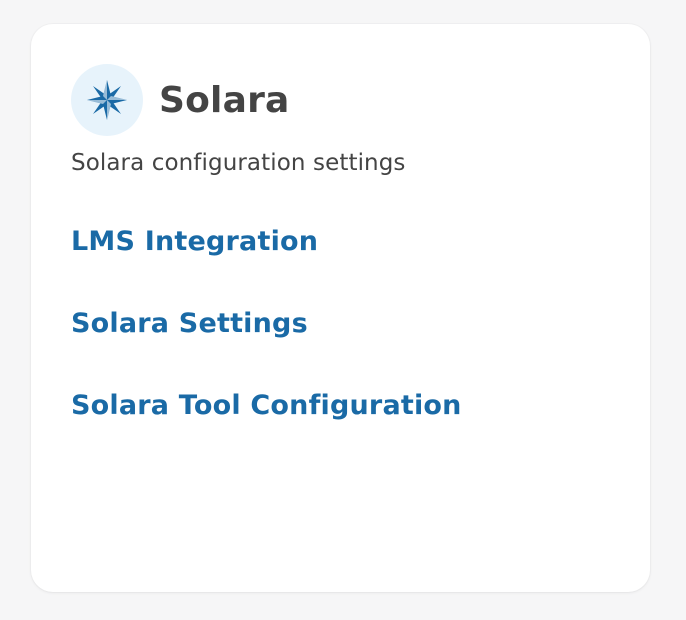  What do you see at coordinates (107, 100) in the screenshot?
I see `compass-star-icon` at bounding box center [107, 100].